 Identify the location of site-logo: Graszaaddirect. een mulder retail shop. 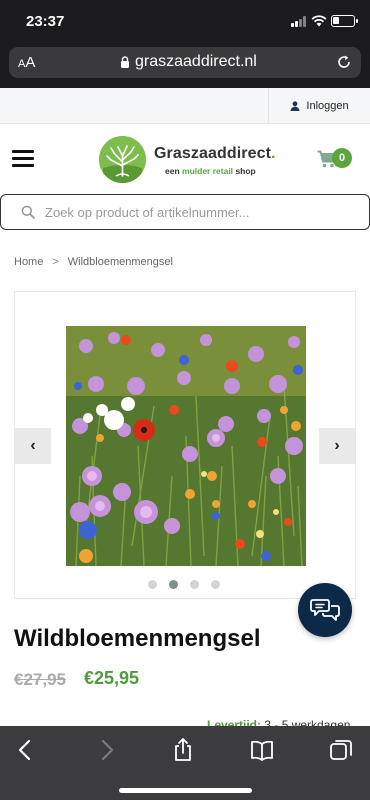
(194, 160).